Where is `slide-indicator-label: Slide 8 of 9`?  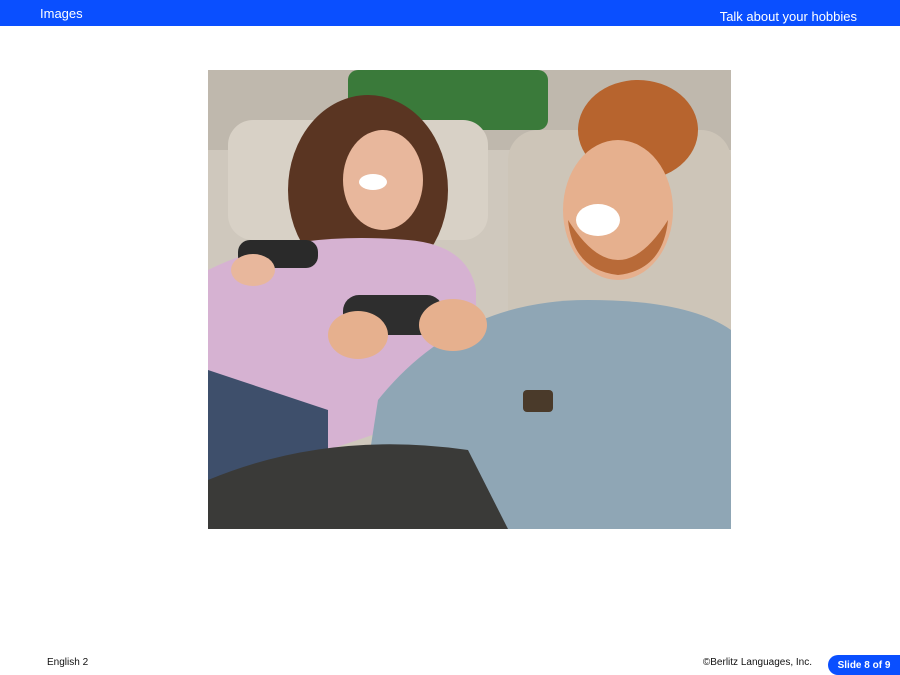 slide-indicator-label: Slide 8 of 9 is located at coordinates (864, 665).